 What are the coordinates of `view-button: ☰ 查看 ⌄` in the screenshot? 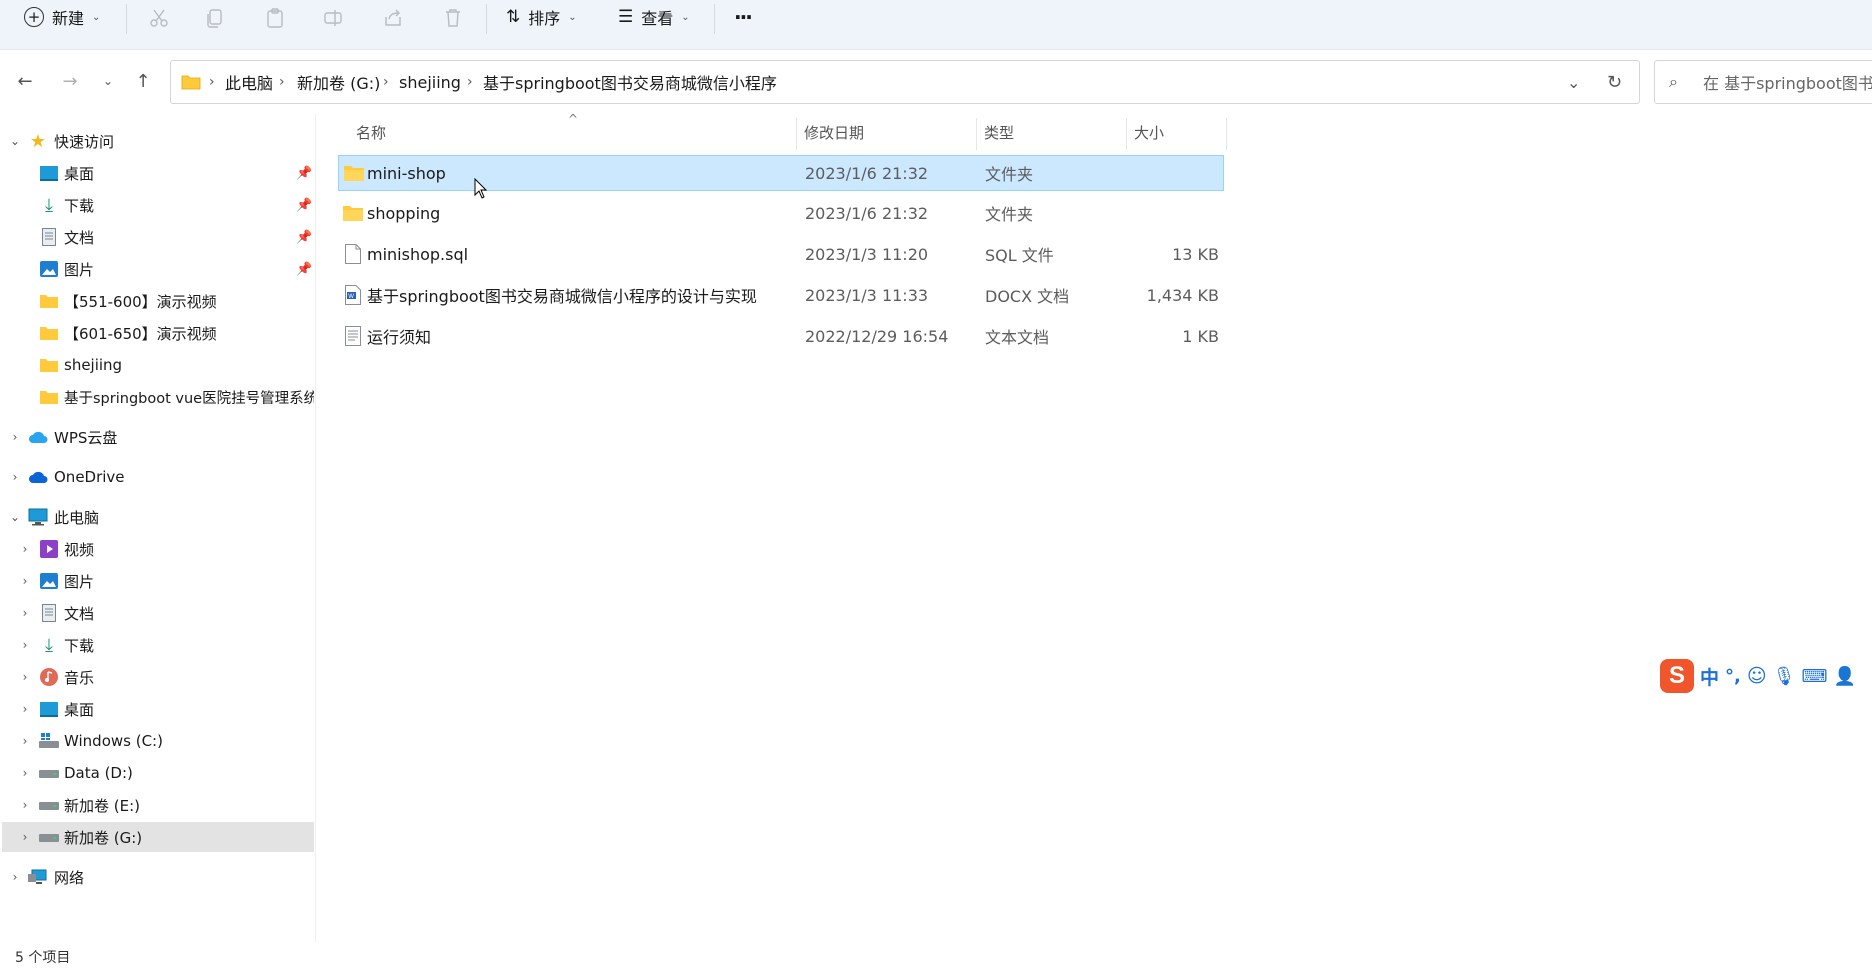 It's located at (654, 17).